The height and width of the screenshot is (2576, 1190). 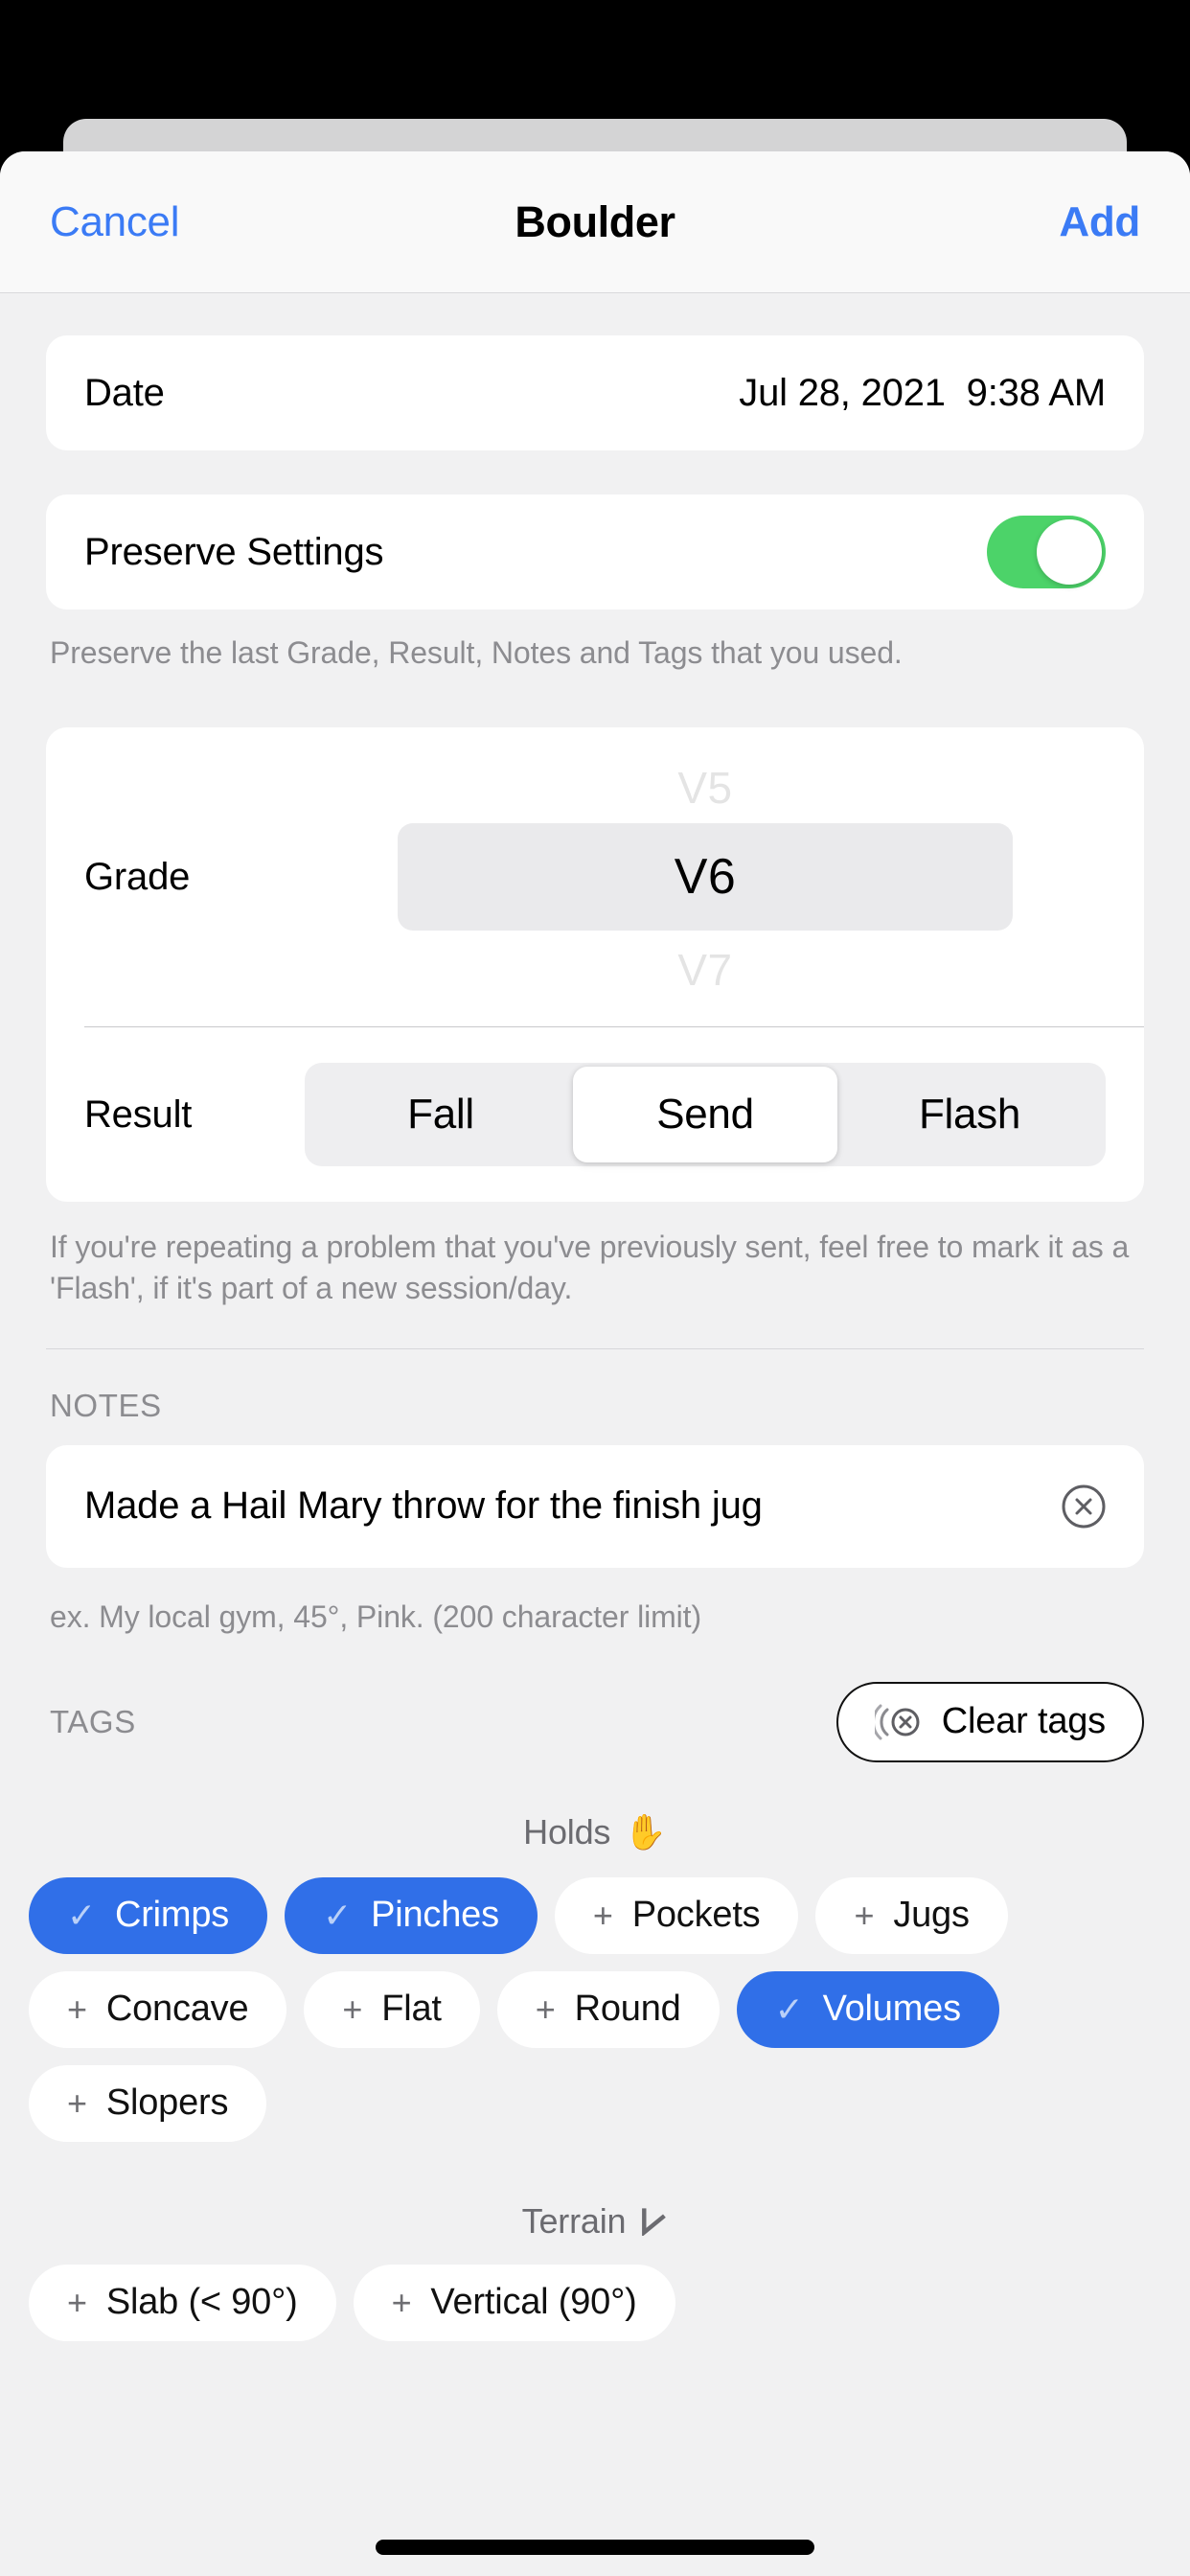 I want to click on clear-tags-label: Clear tags, so click(x=1023, y=1721).